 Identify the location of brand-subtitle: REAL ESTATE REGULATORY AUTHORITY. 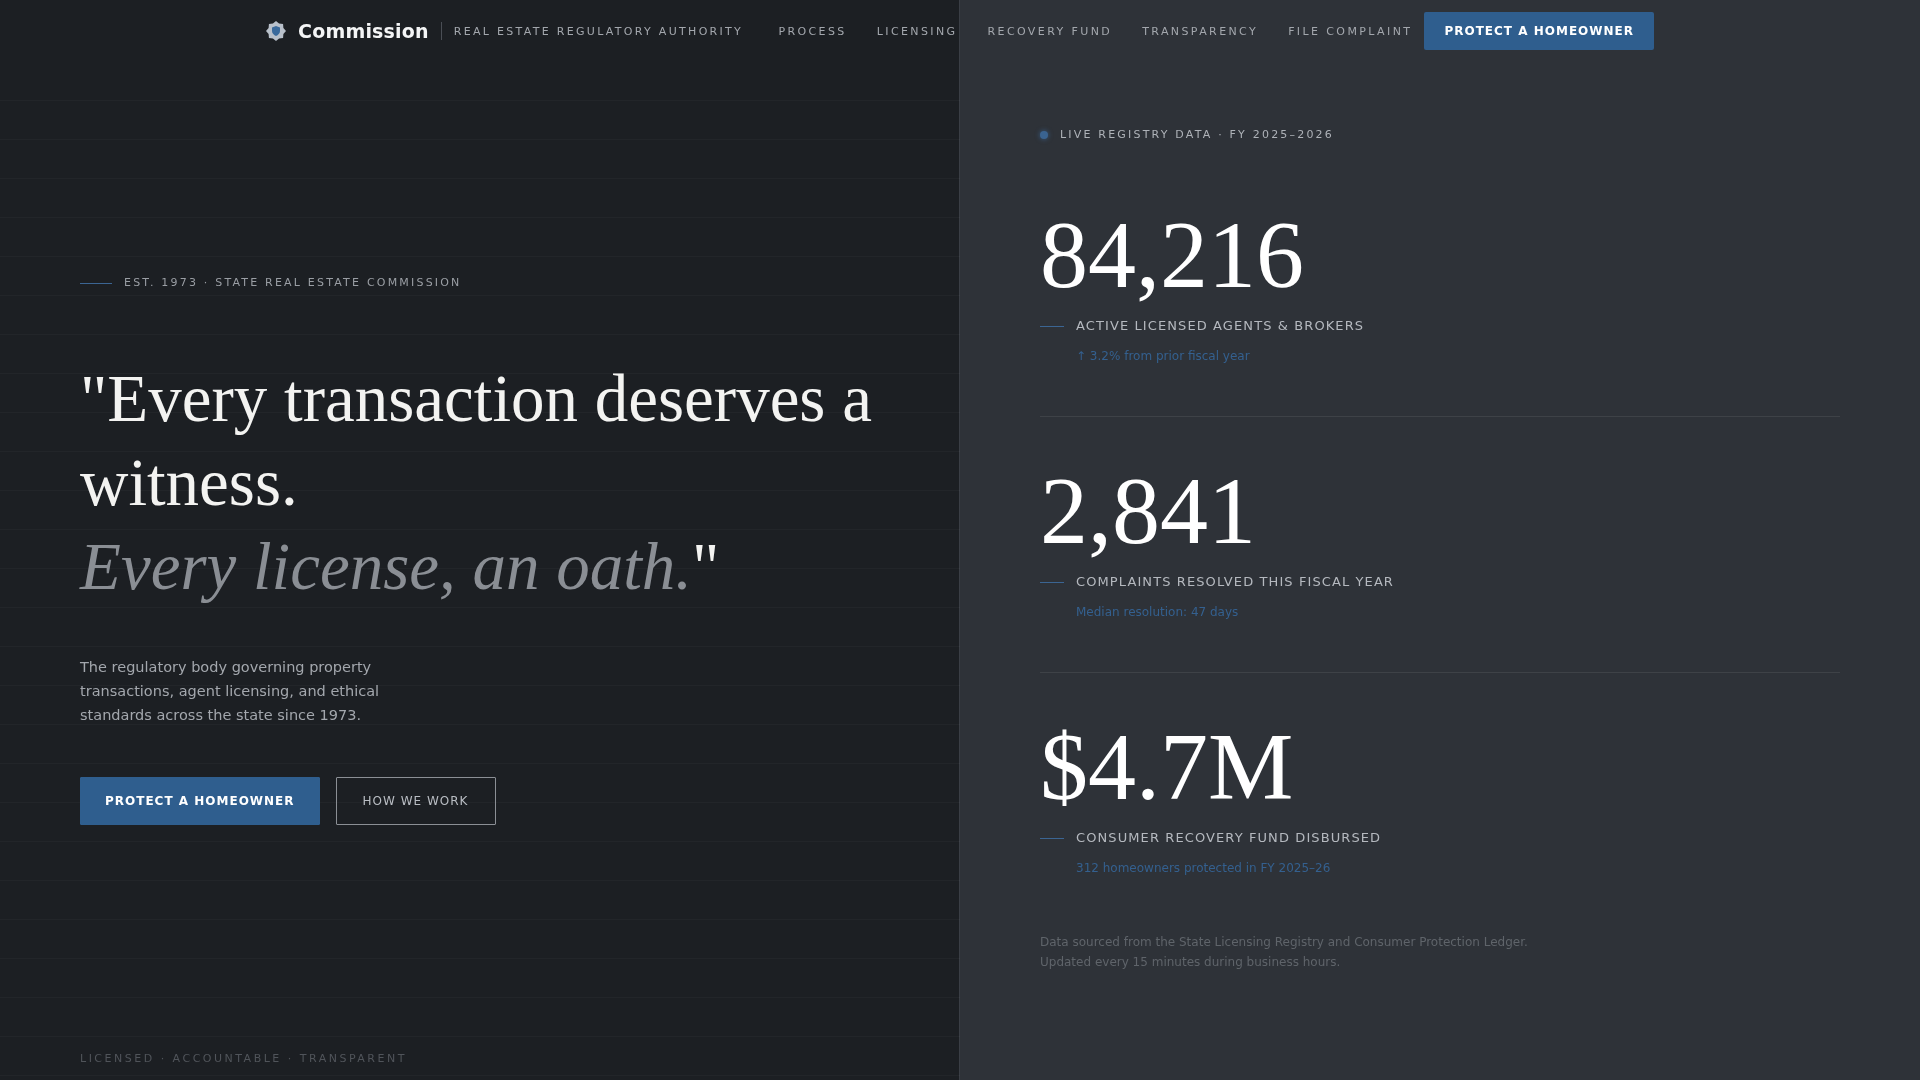
(598, 31).